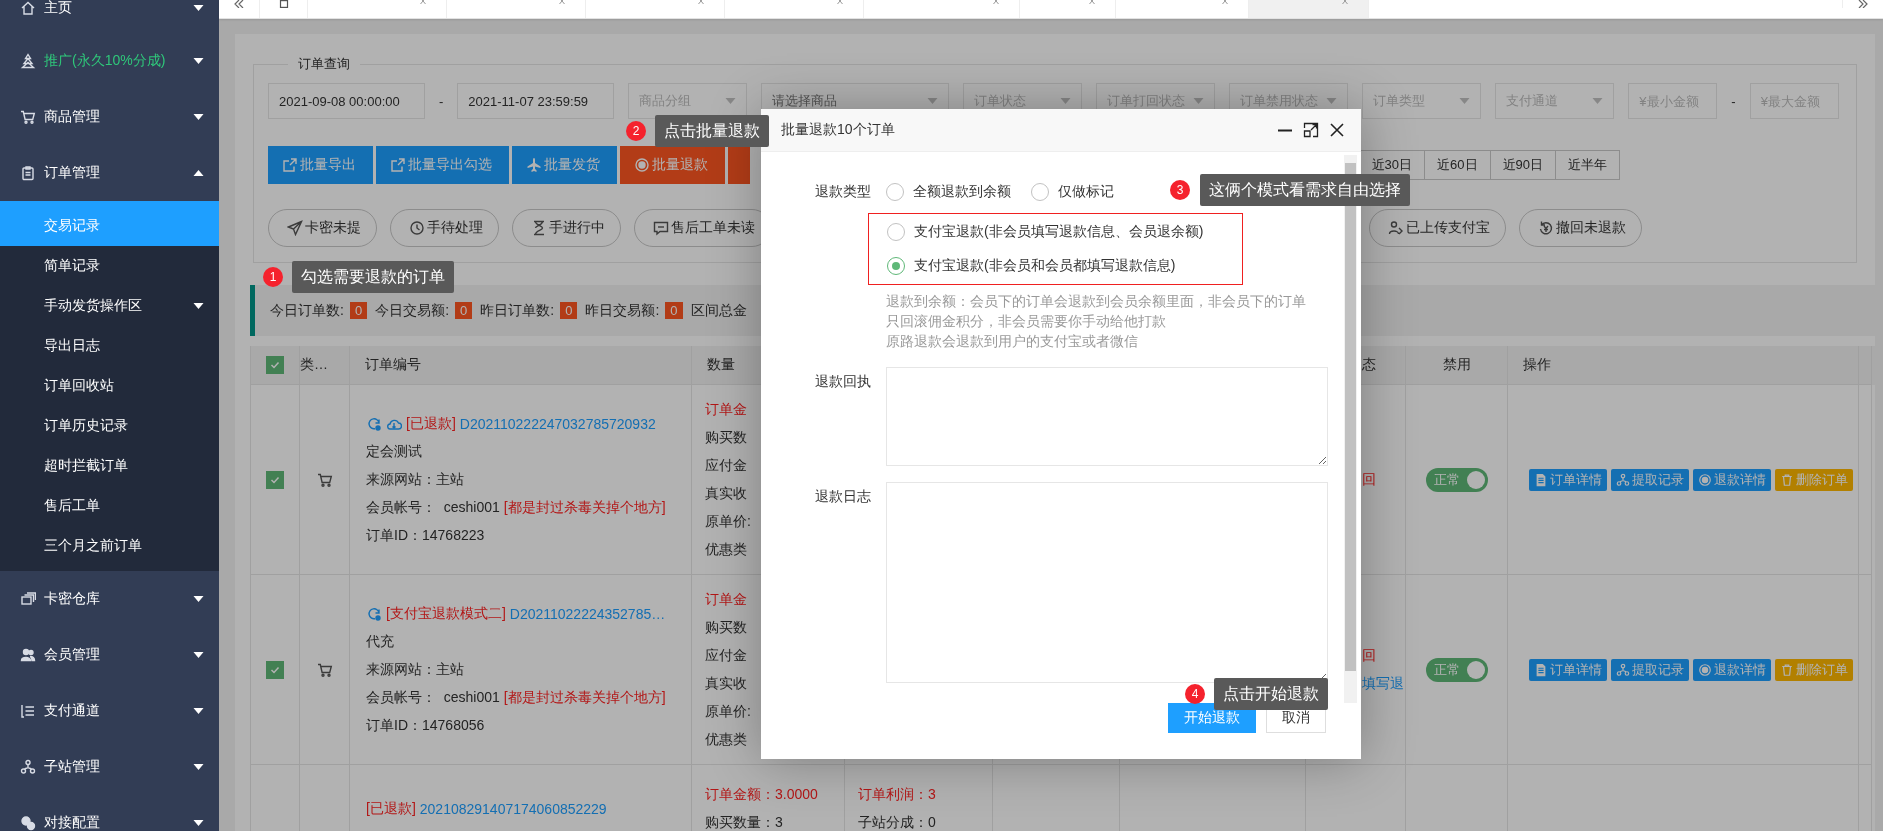 The height and width of the screenshot is (831, 1883). Describe the element at coordinates (897, 795) in the screenshot. I see `profit-text: 订单利润：3` at that location.